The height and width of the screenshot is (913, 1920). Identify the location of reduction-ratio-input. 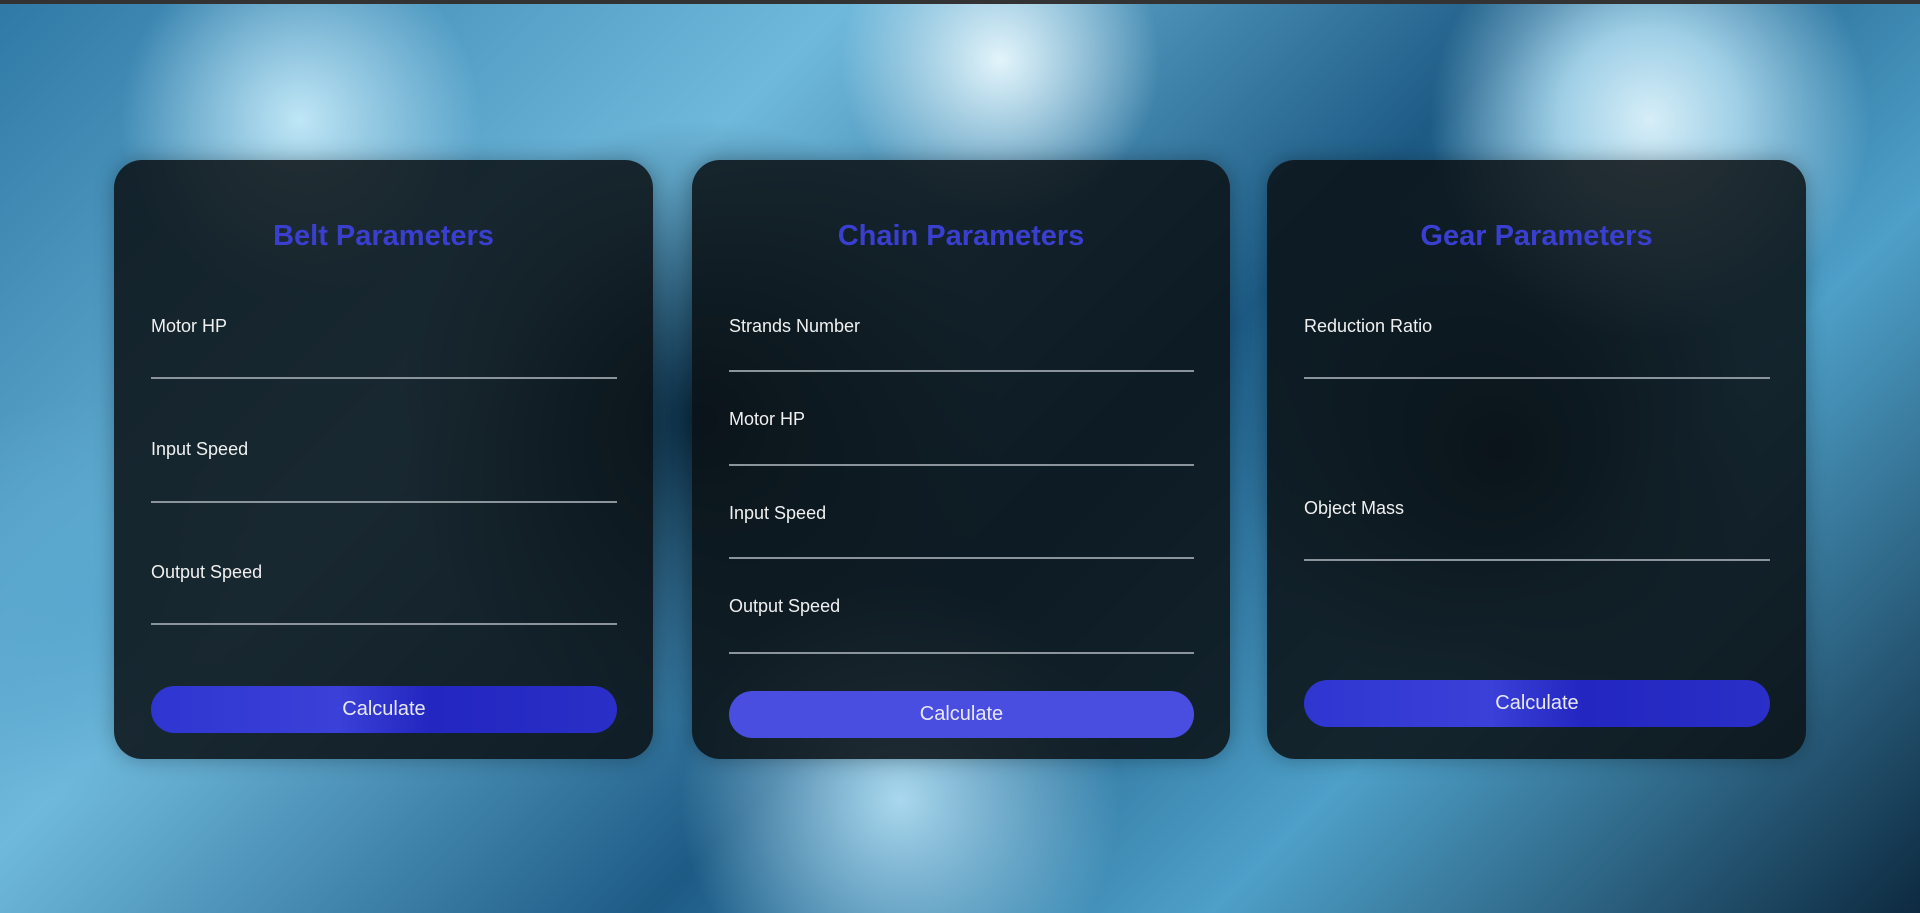
(1537, 378).